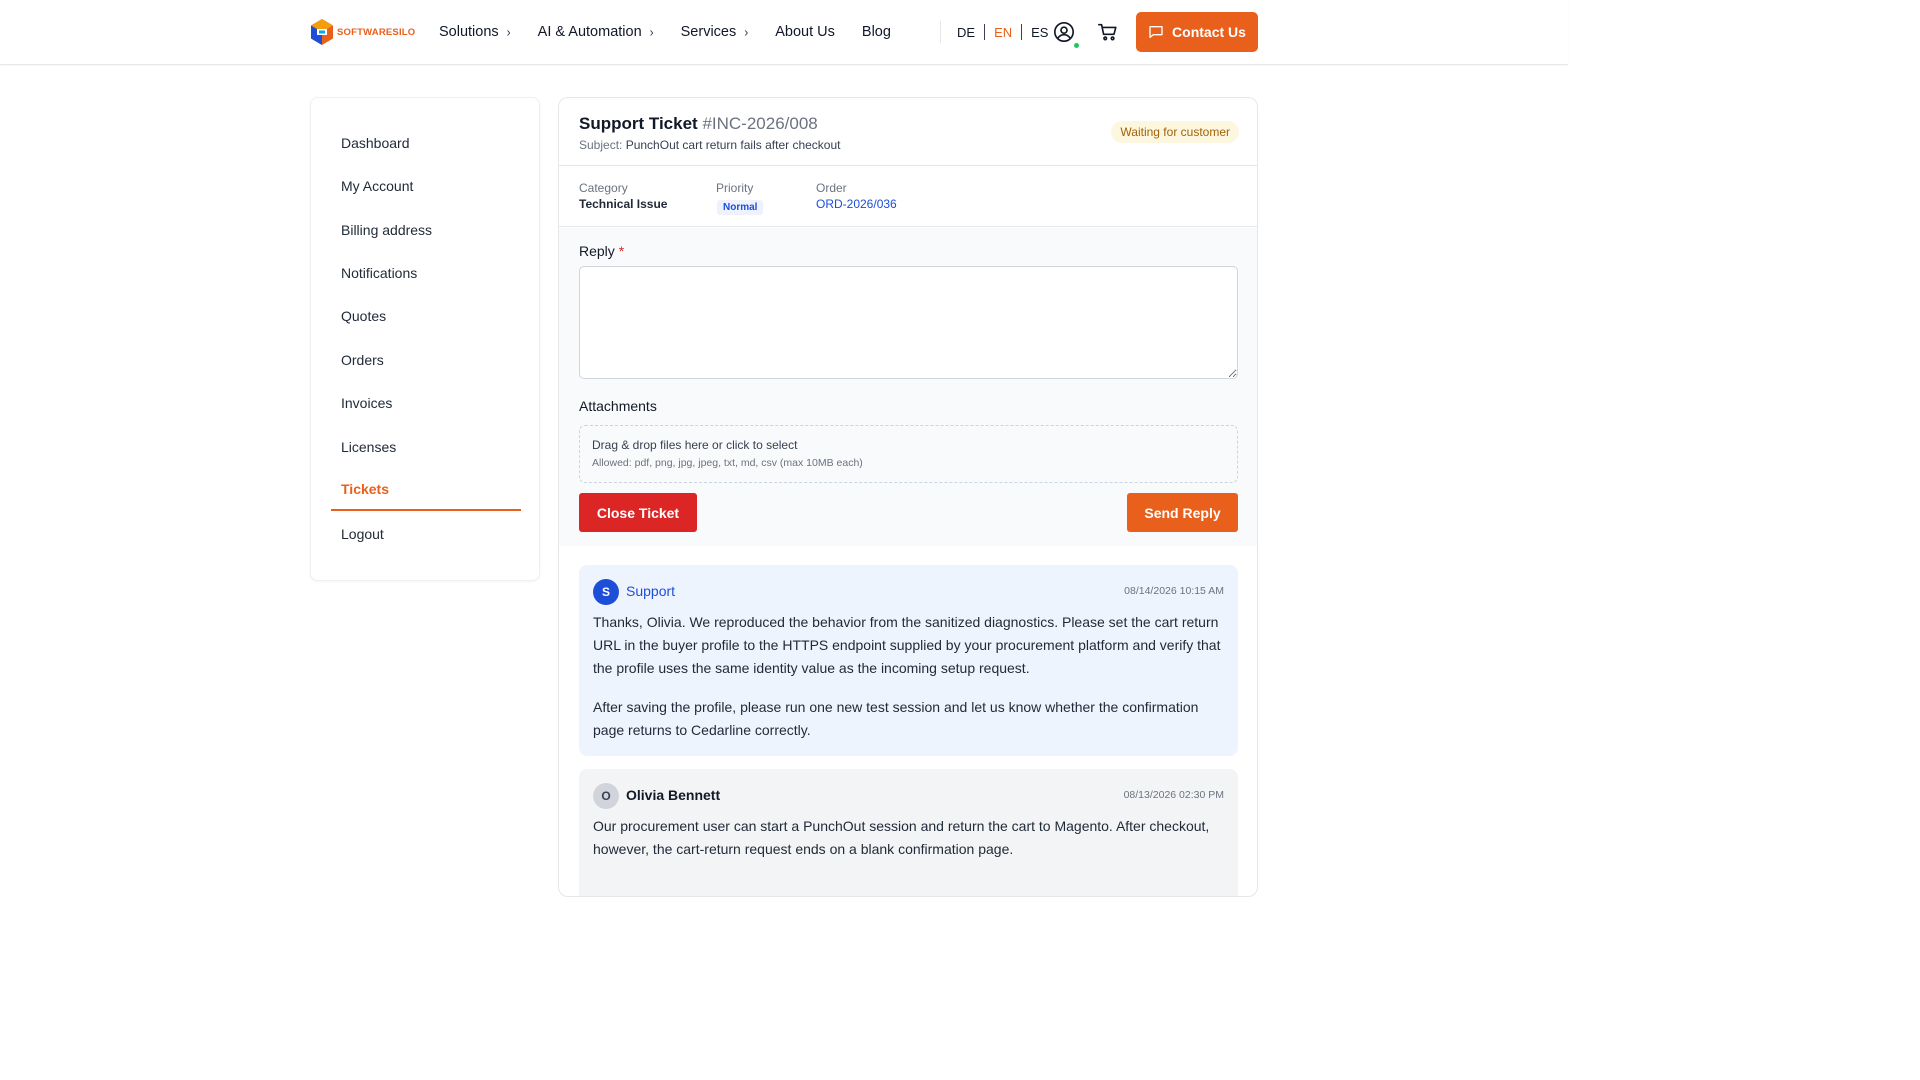 Image resolution: width=1920 pixels, height=1080 pixels. What do you see at coordinates (1173, 795) in the screenshot?
I see `message-timestamp: 08/13/2026 02:30 PM` at bounding box center [1173, 795].